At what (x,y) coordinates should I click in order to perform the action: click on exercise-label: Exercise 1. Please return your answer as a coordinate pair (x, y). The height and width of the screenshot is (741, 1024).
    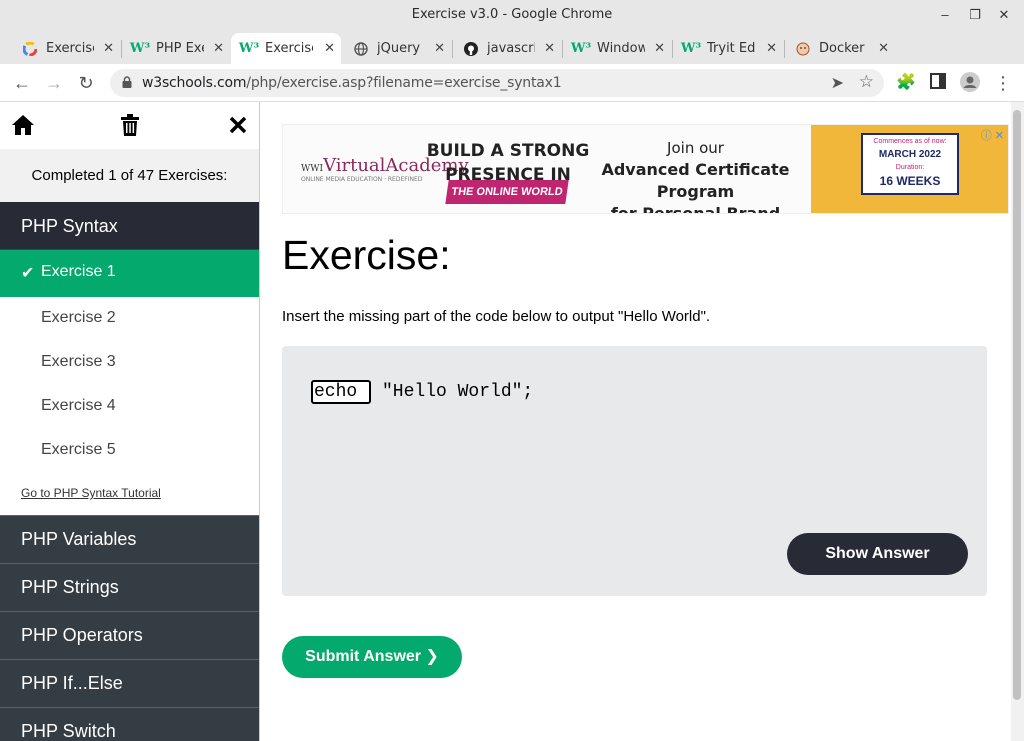
    Looking at the image, I should click on (78, 271).